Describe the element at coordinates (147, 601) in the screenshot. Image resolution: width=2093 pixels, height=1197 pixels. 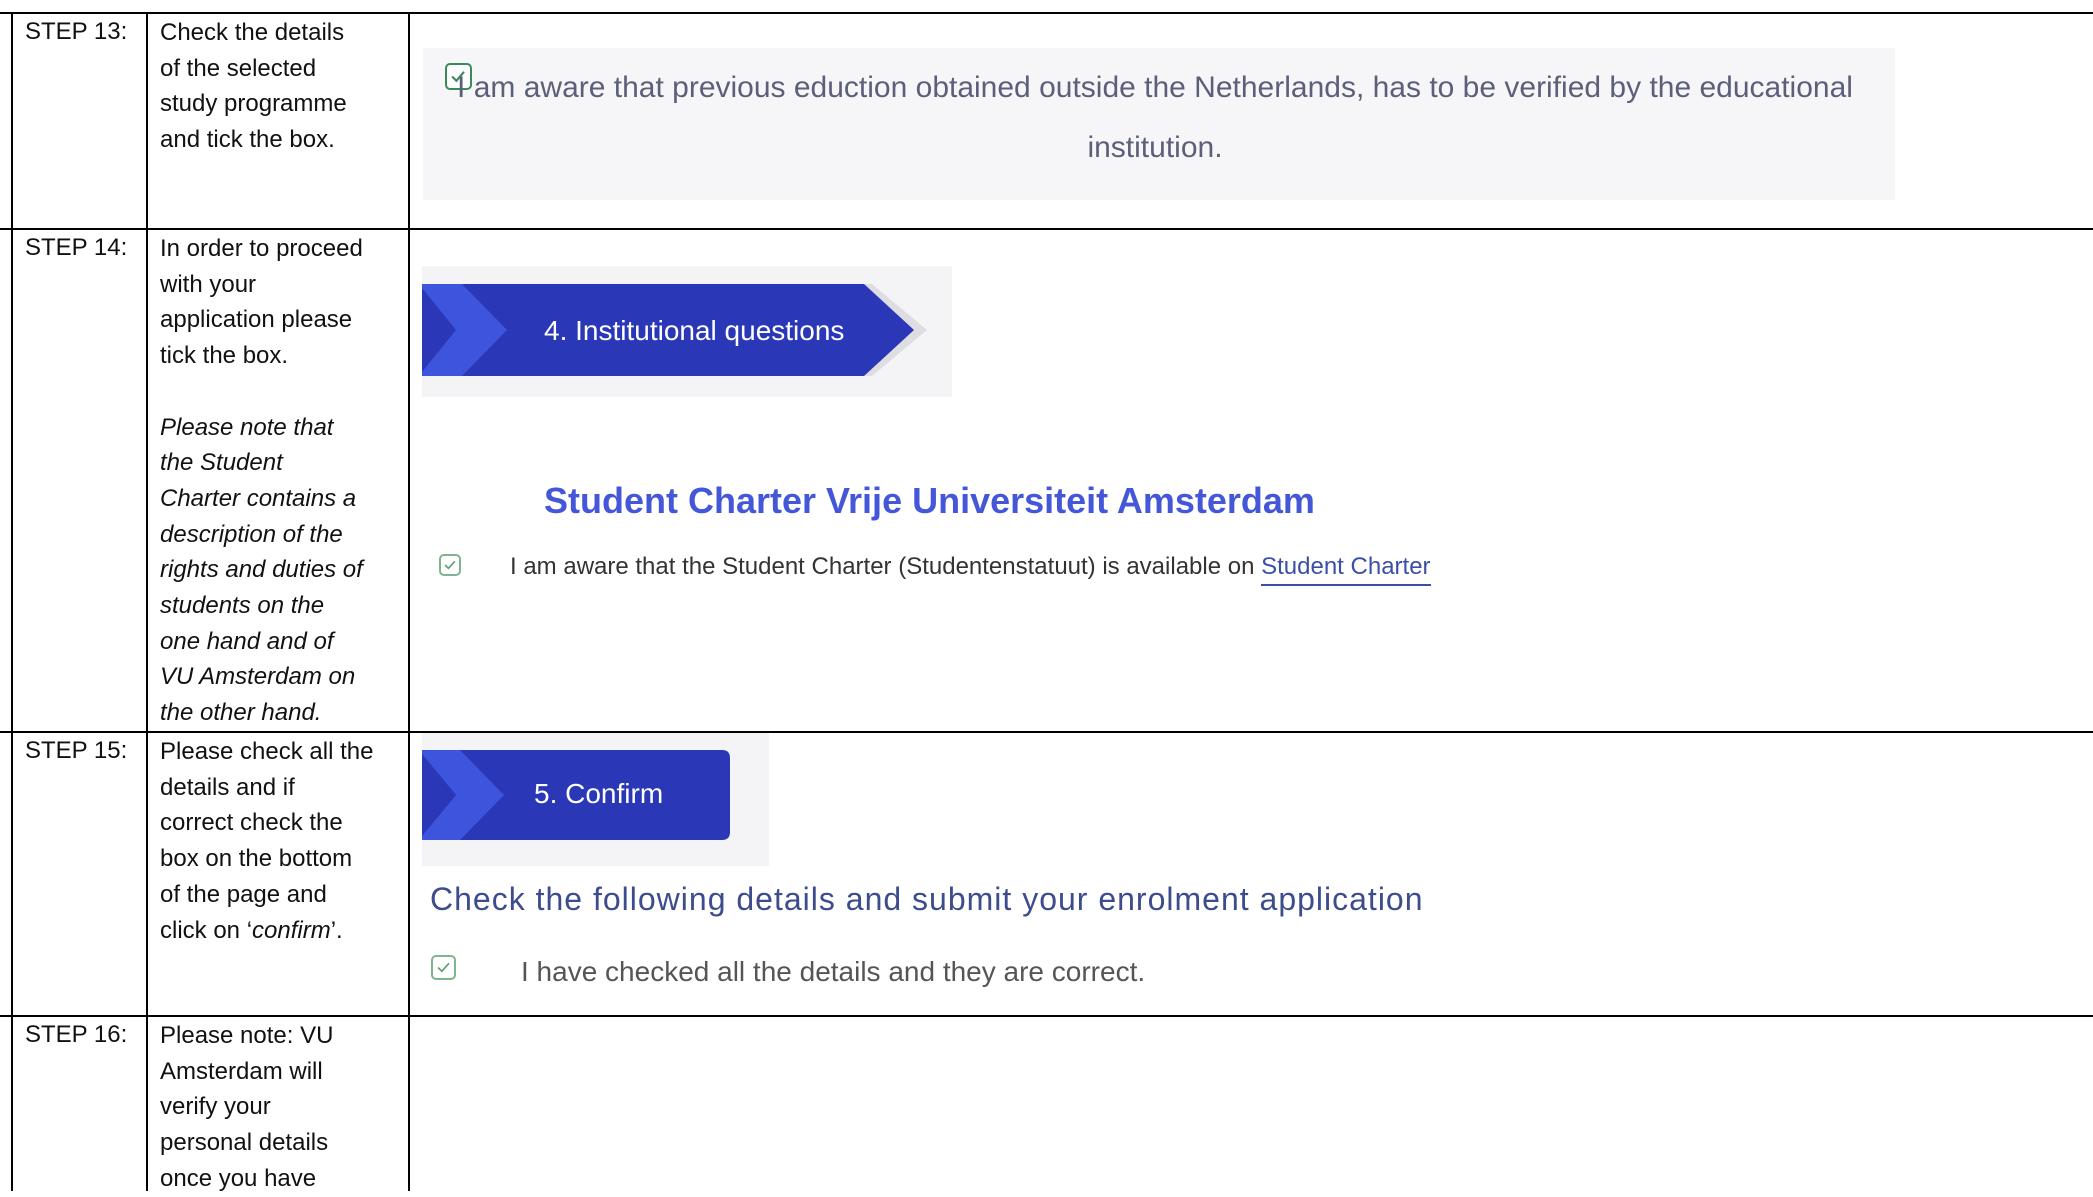
I see `column-border-step` at that location.